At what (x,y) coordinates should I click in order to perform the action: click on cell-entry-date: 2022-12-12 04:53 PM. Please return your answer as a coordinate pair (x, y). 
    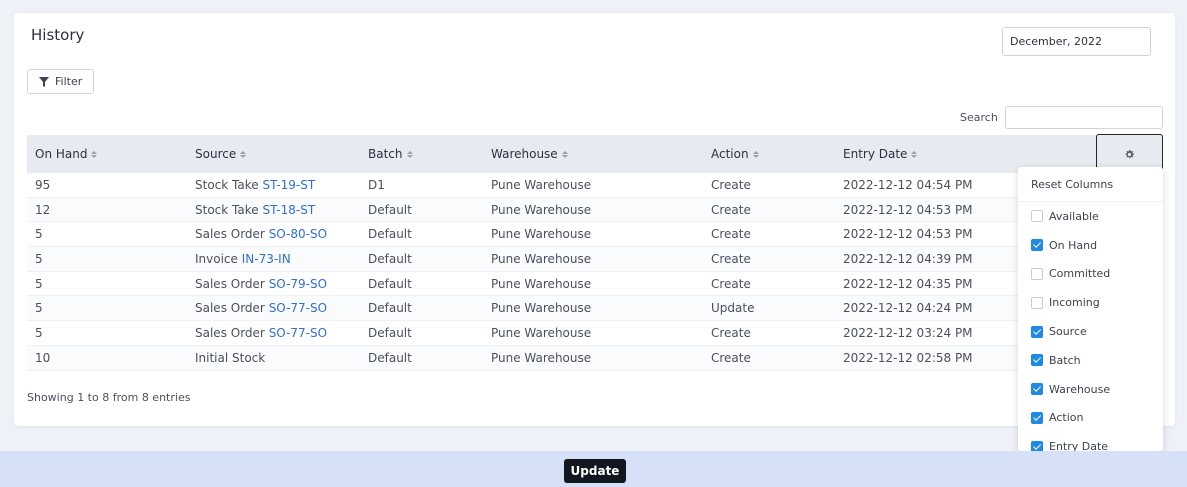
    Looking at the image, I should click on (908, 209).